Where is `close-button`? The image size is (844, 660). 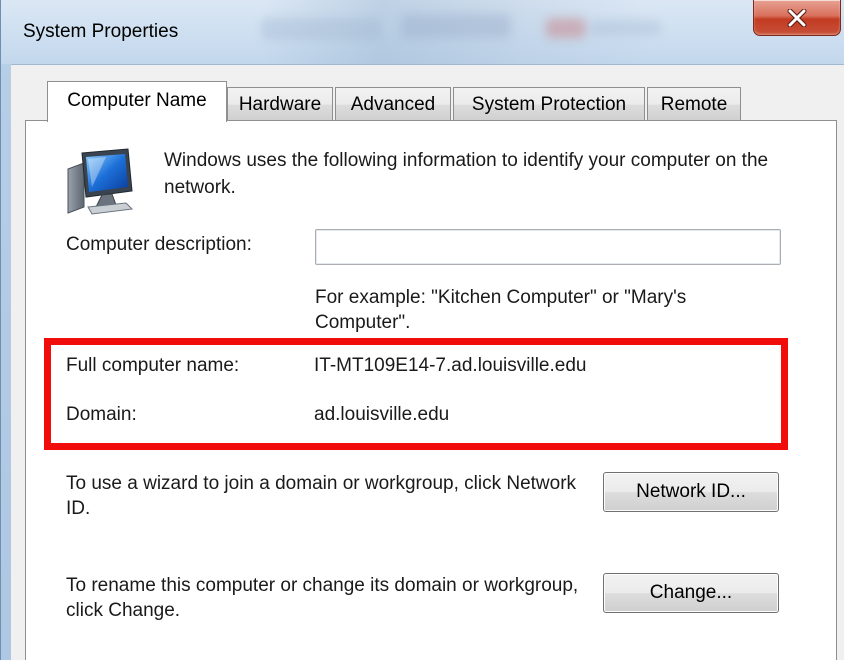
close-button is located at coordinates (797, 18).